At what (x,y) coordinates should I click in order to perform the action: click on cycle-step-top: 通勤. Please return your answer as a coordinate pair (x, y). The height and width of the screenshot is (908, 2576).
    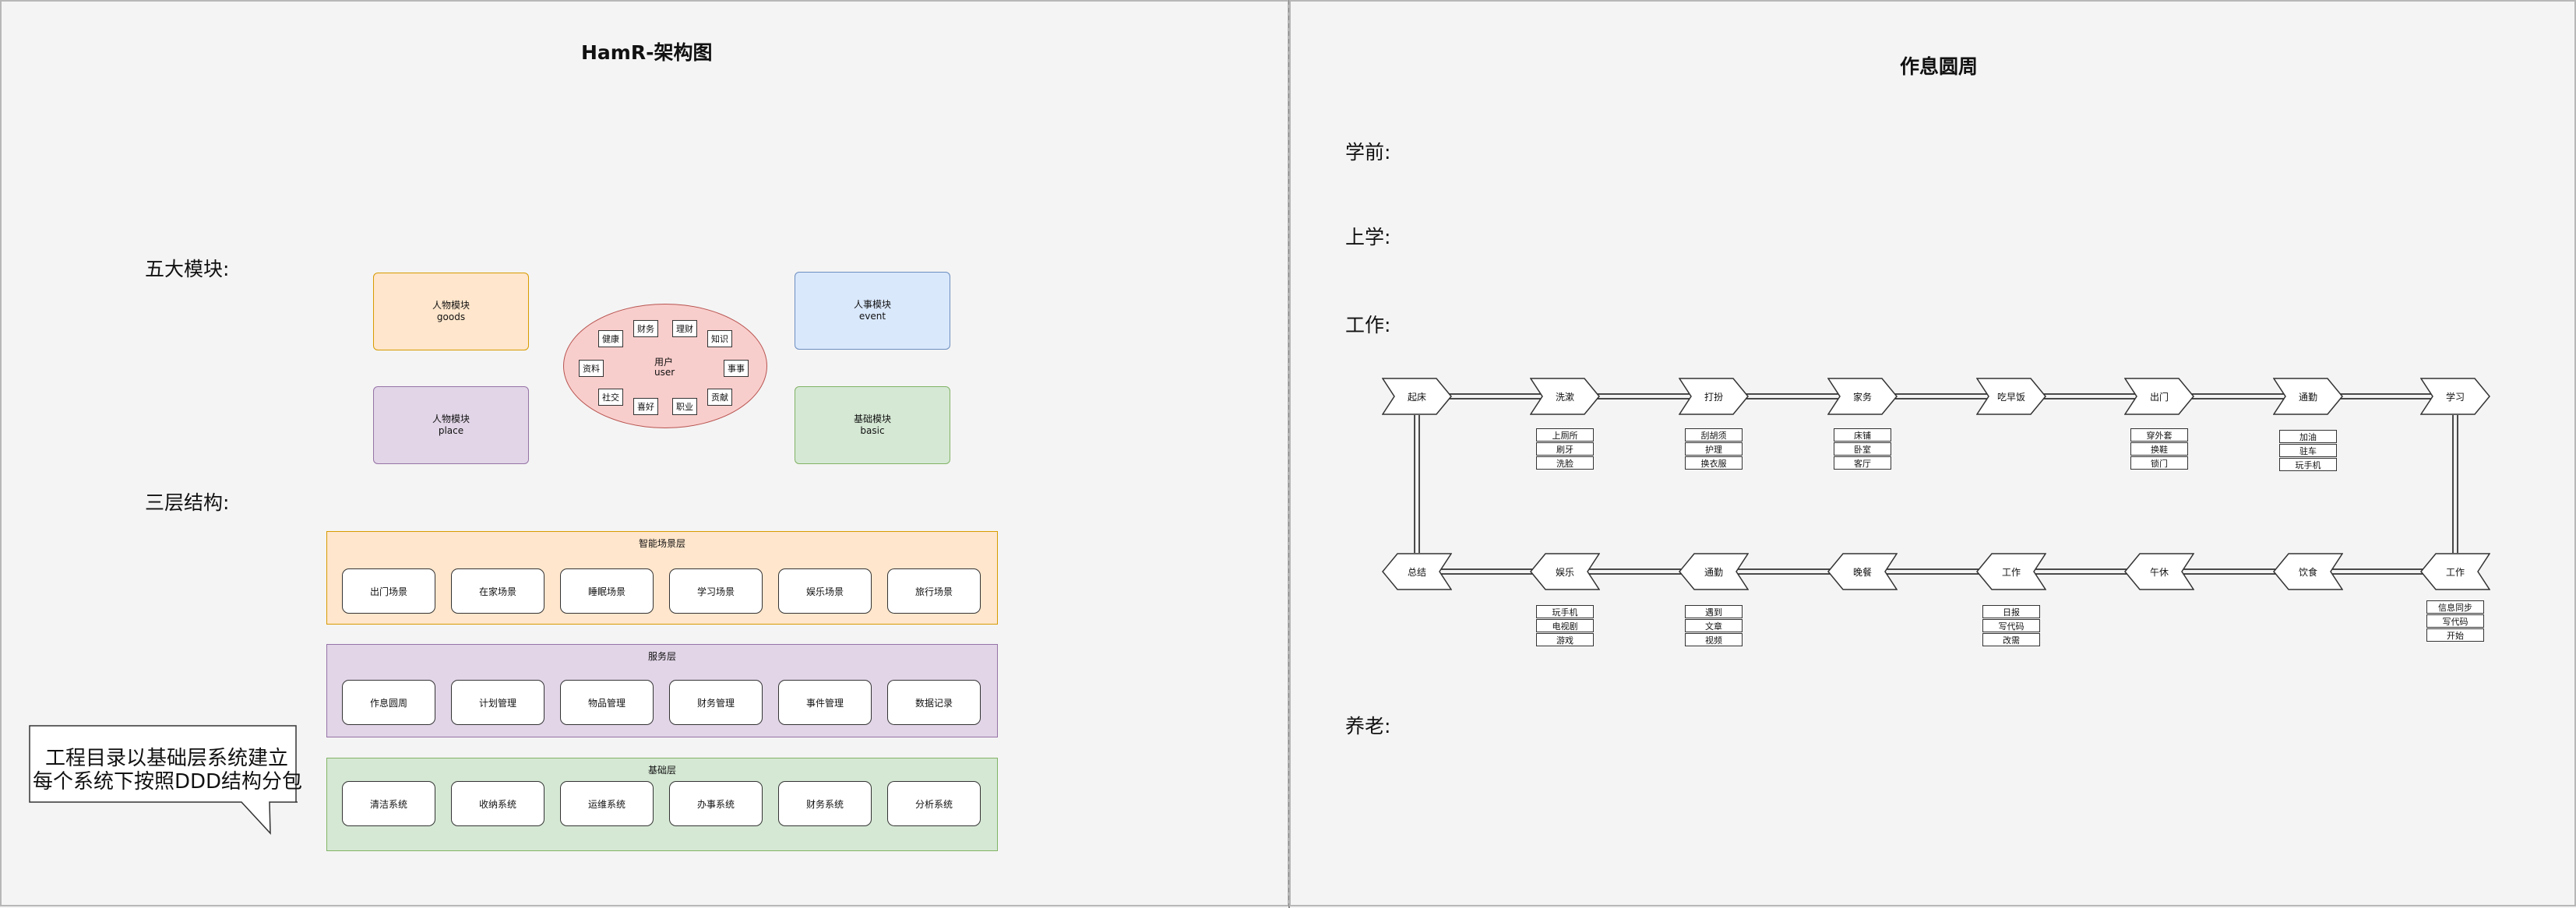
    Looking at the image, I should click on (2308, 397).